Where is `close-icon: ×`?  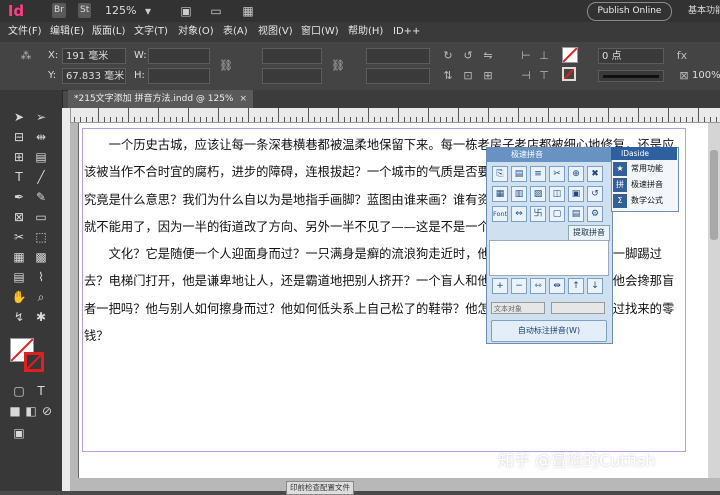 close-icon: × is located at coordinates (243, 99).